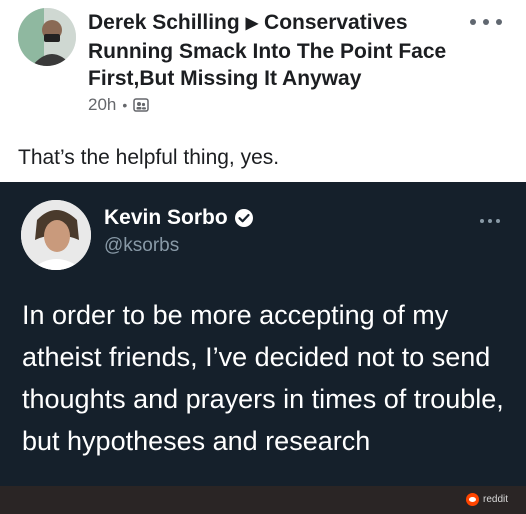  I want to click on tweet-more-options-icon, so click(490, 222).